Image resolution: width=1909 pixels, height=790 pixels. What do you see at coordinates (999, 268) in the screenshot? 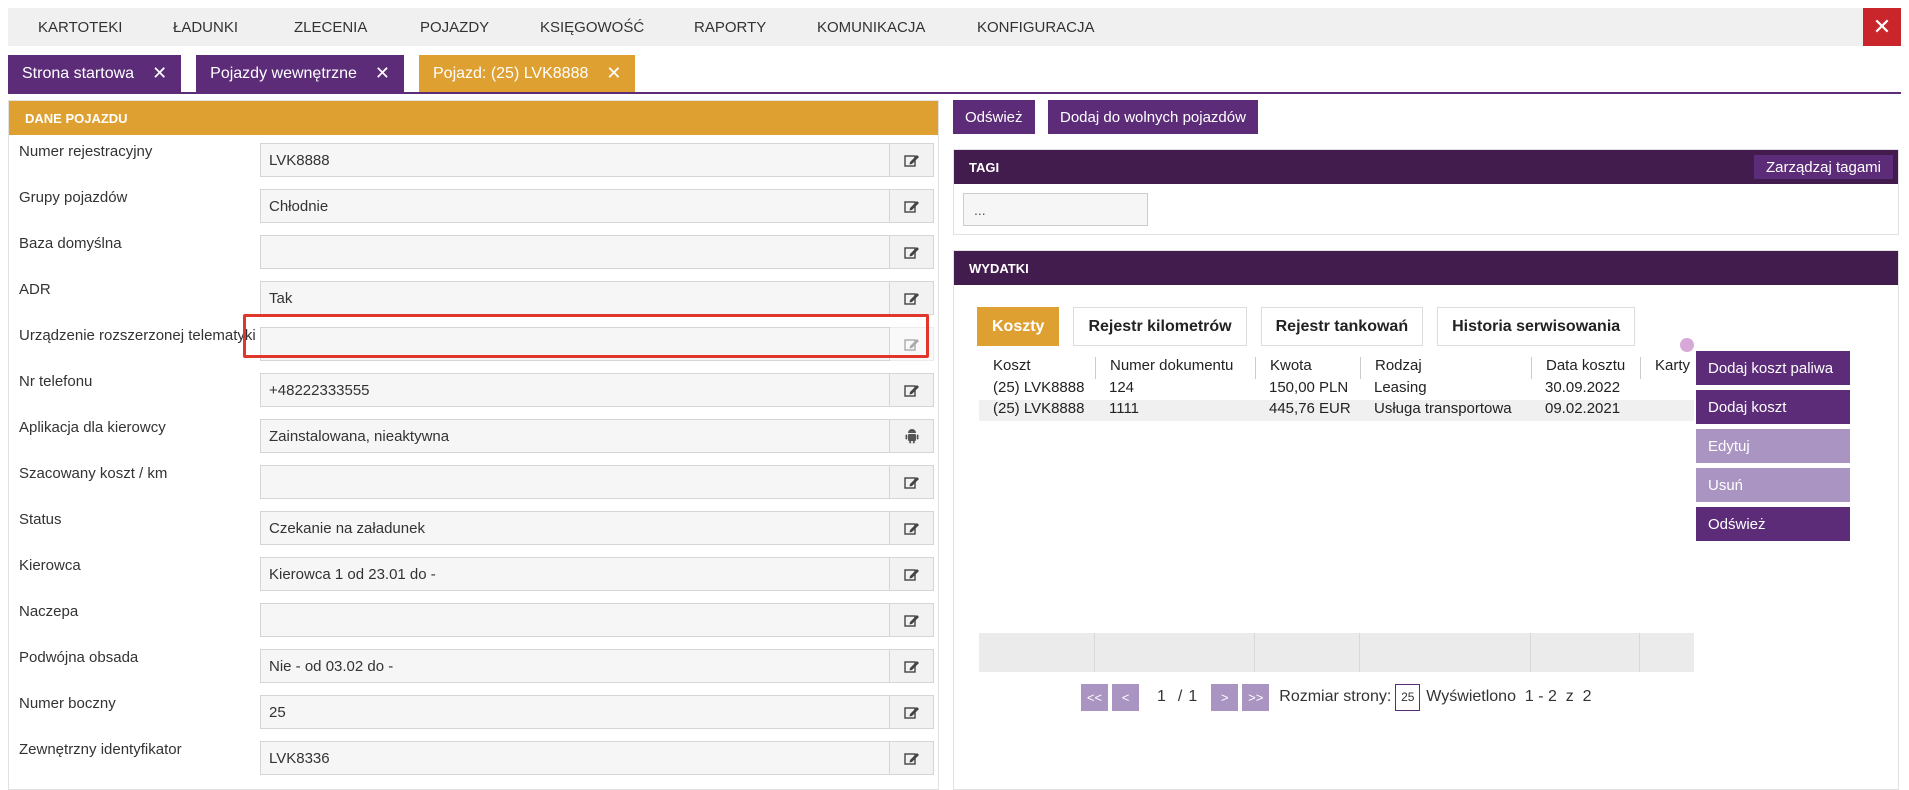
I see `expenses-title: WYDATKI` at bounding box center [999, 268].